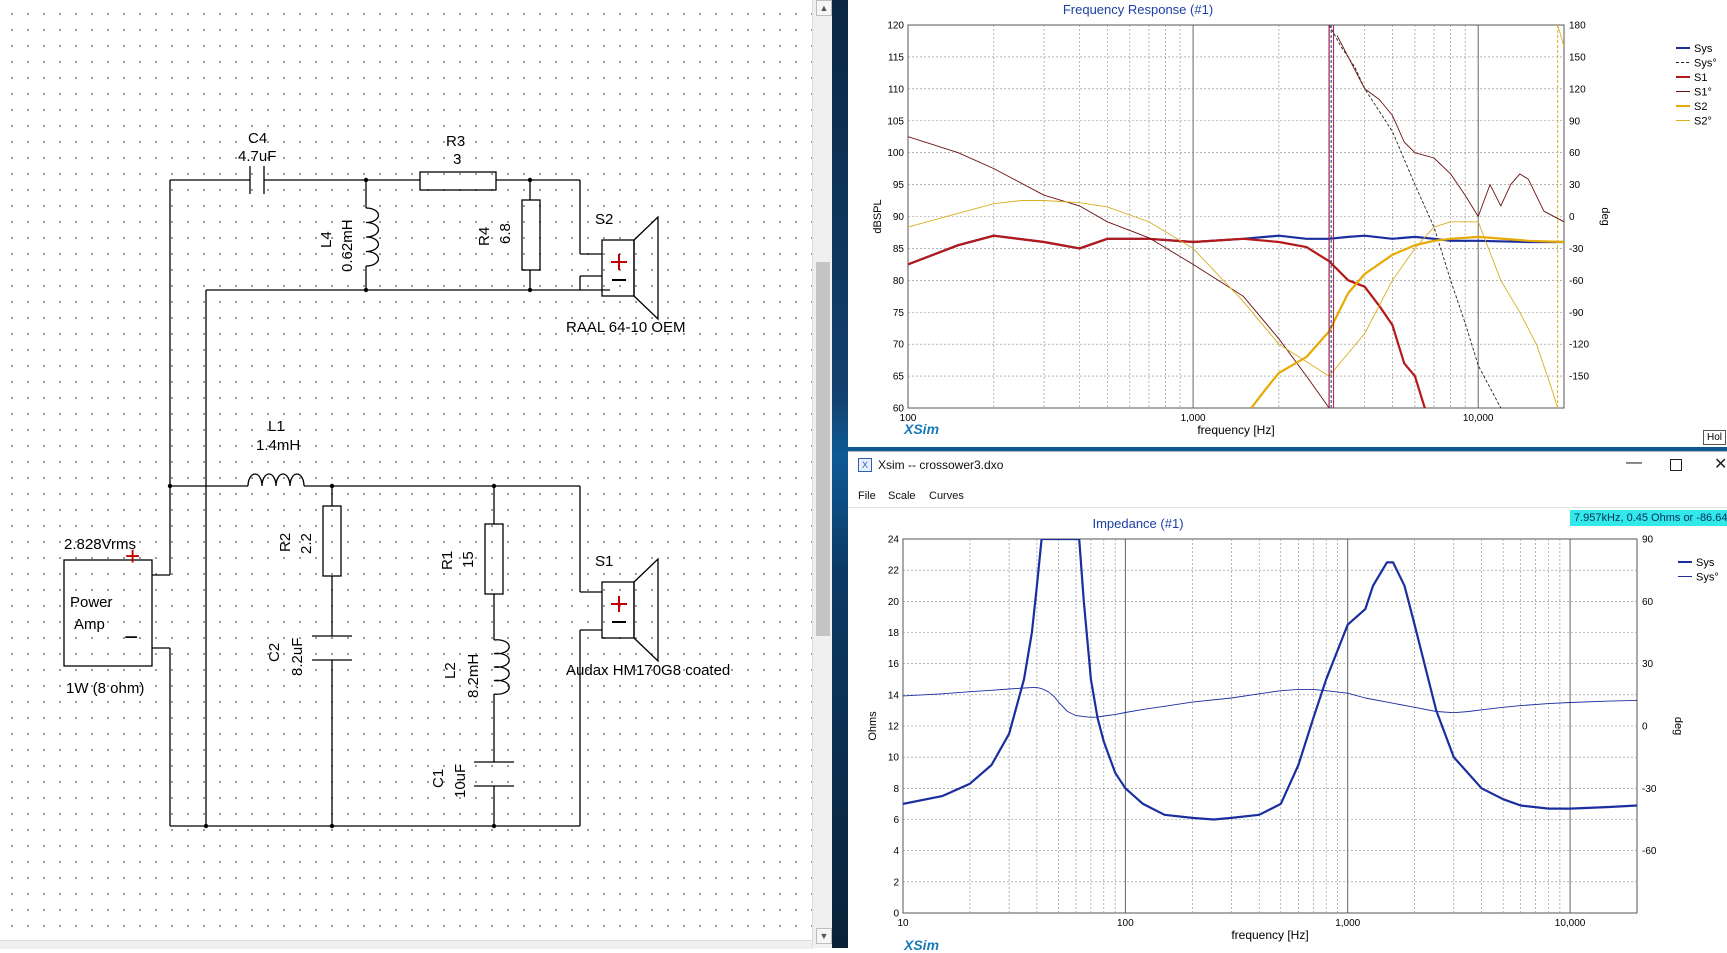 This screenshot has height=953, width=1727. Describe the element at coordinates (274, 652) in the screenshot. I see `c2-ref: C2` at that location.